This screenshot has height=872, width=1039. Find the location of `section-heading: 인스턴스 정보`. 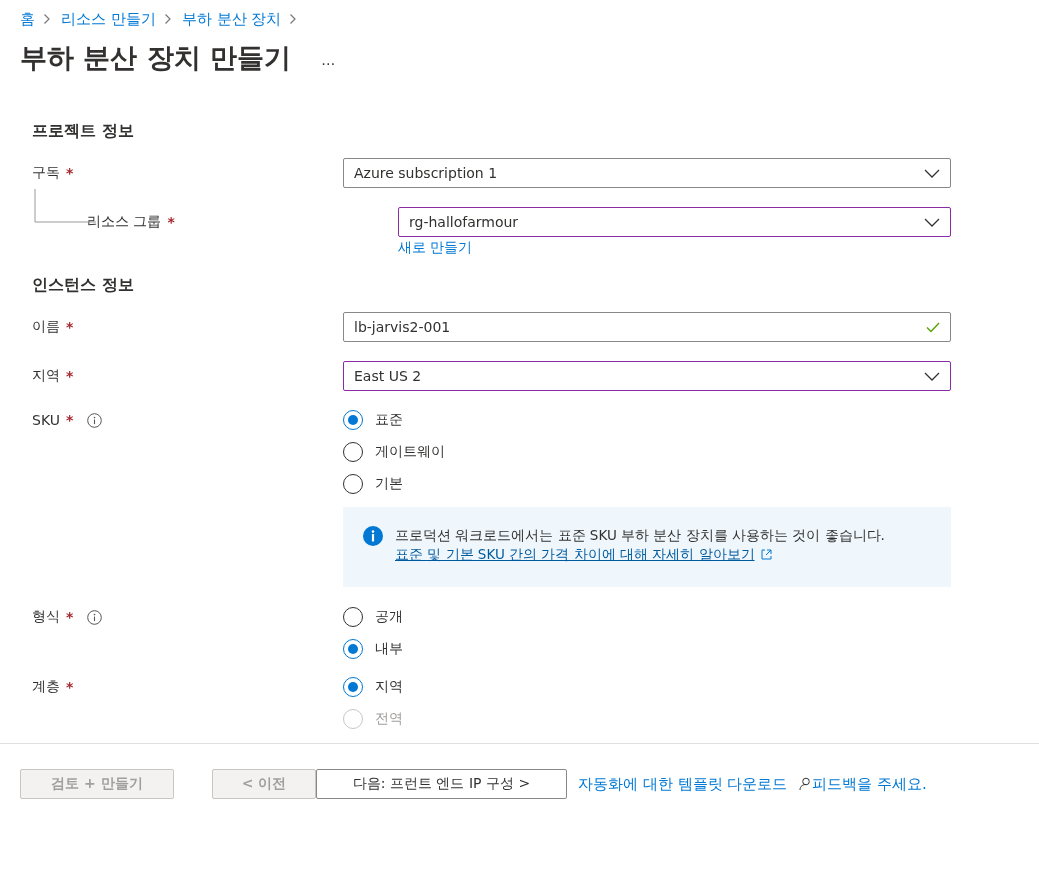

section-heading: 인스턴스 정보 is located at coordinates (83, 285).